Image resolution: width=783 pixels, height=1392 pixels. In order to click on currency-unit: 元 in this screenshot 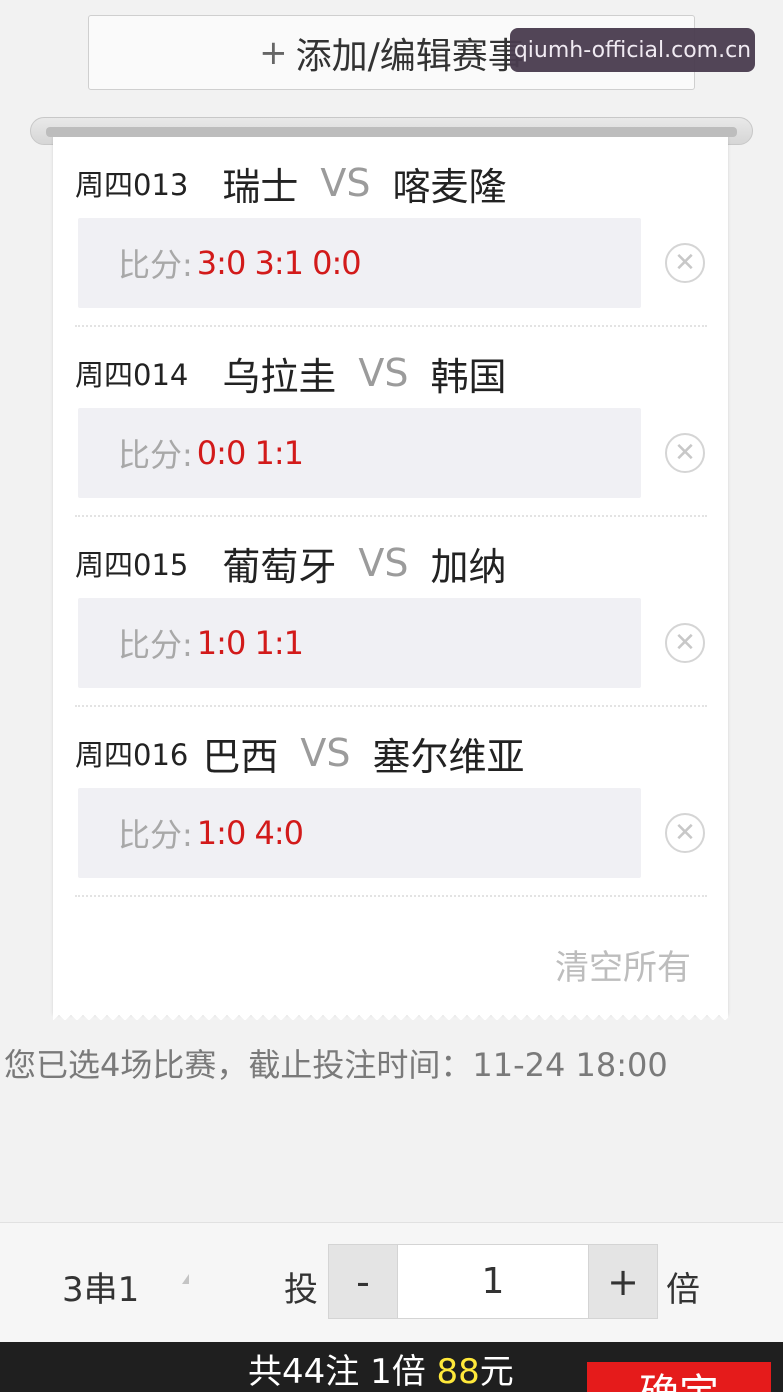, I will do `click(496, 1372)`.